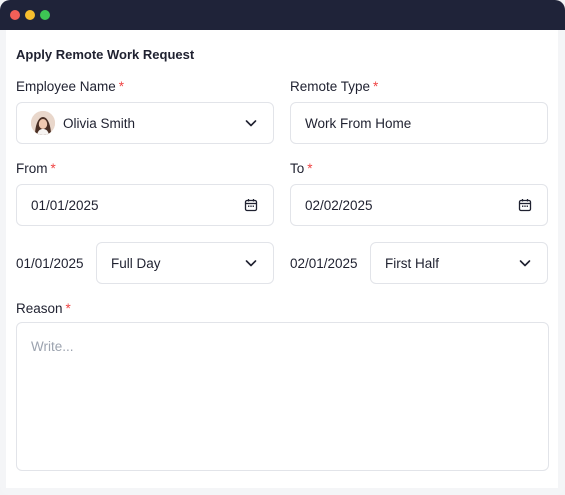  I want to click on reason-label: Reason *, so click(43, 308).